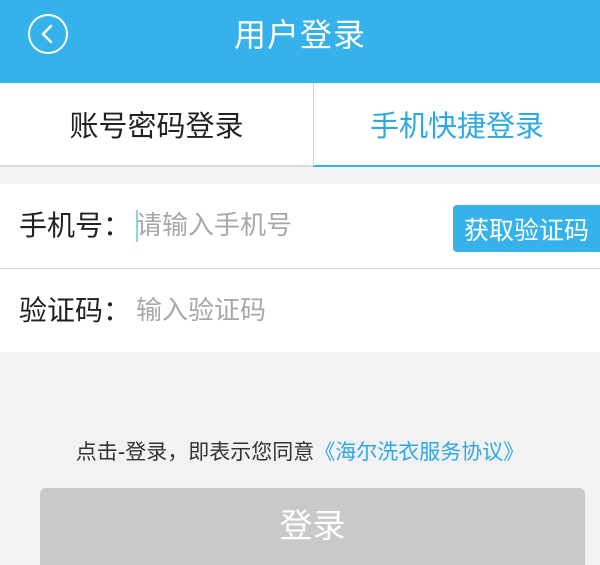 This screenshot has width=600, height=565. I want to click on tab-phone-quick: 手机快捷登录, so click(456, 125).